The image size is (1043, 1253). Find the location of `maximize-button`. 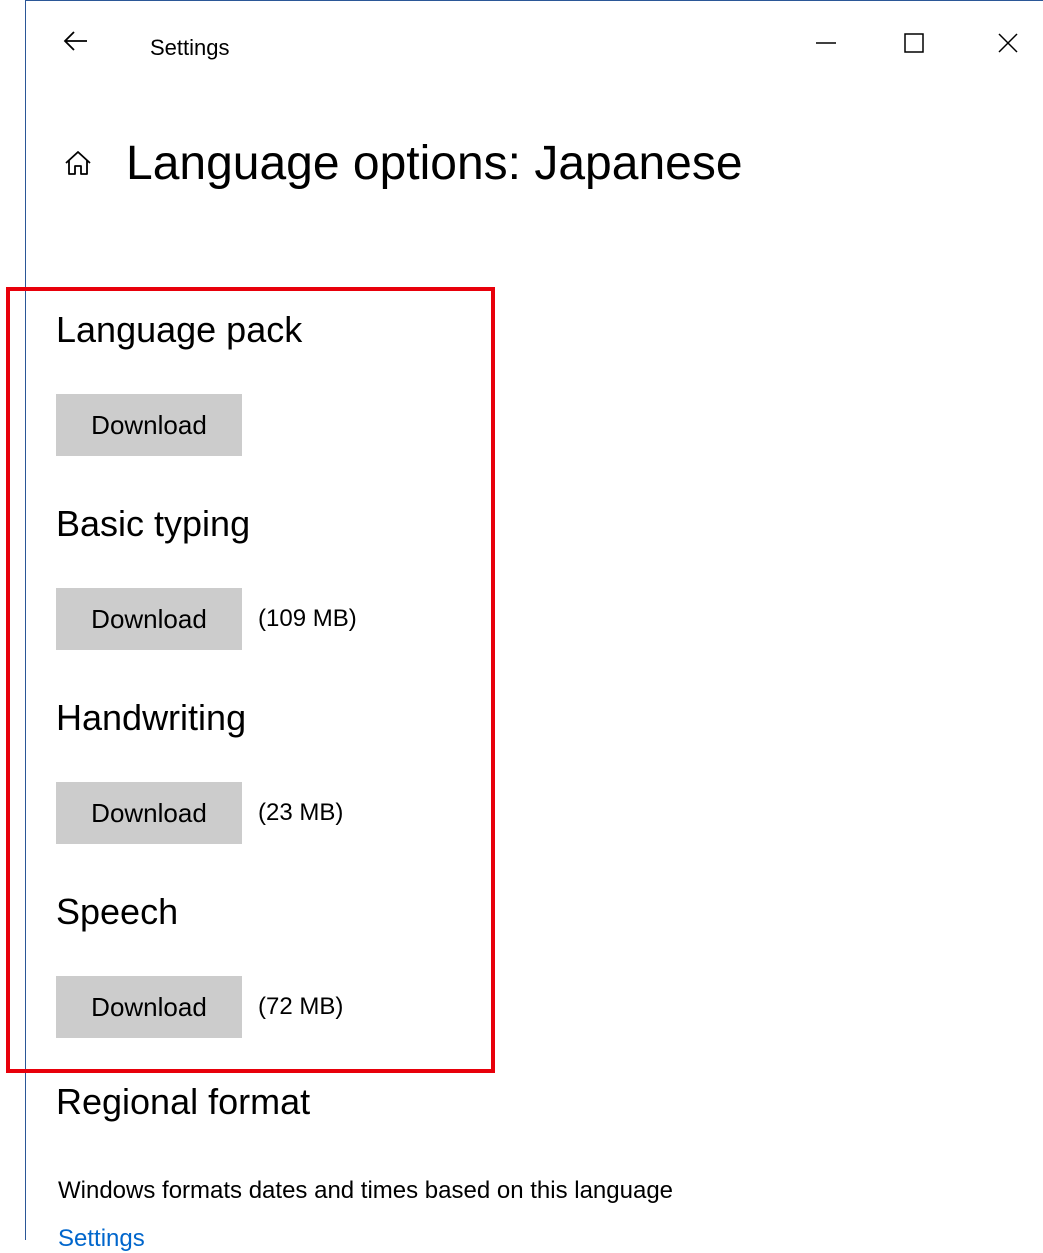

maximize-button is located at coordinates (914, 43).